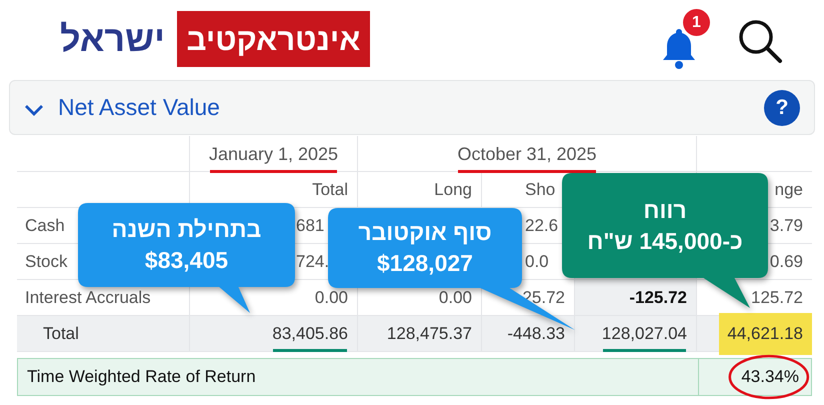  Describe the element at coordinates (45, 225) in the screenshot. I see `row-label: Cash` at that location.